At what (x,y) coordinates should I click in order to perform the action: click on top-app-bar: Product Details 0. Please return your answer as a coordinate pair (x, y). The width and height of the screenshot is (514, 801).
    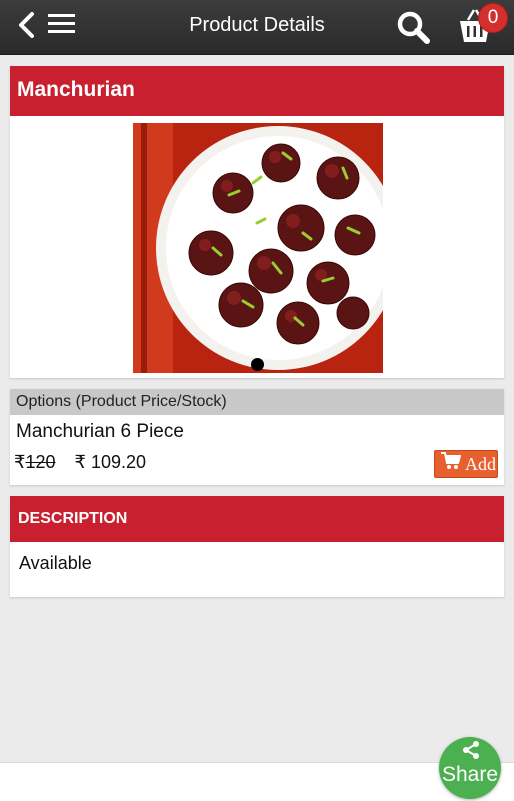
    Looking at the image, I should click on (257, 27).